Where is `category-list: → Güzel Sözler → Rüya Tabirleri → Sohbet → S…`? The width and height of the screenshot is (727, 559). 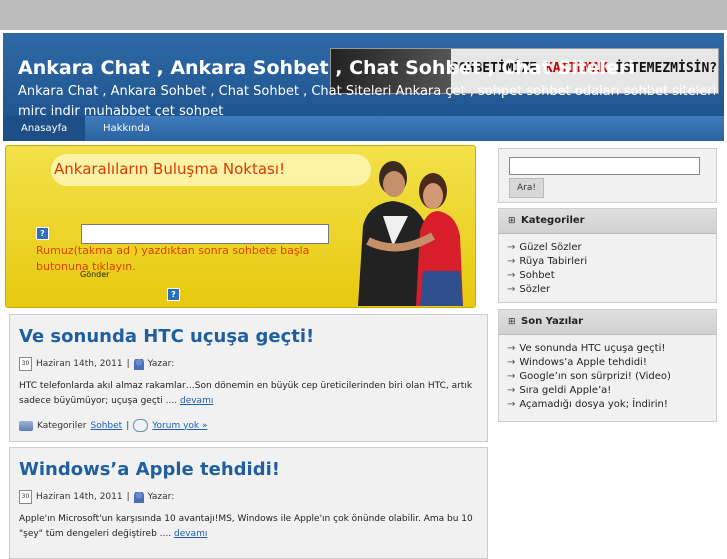 category-list: → Güzel Sözler → Rüya Tabirleri → Sohbet → S… is located at coordinates (547, 269).